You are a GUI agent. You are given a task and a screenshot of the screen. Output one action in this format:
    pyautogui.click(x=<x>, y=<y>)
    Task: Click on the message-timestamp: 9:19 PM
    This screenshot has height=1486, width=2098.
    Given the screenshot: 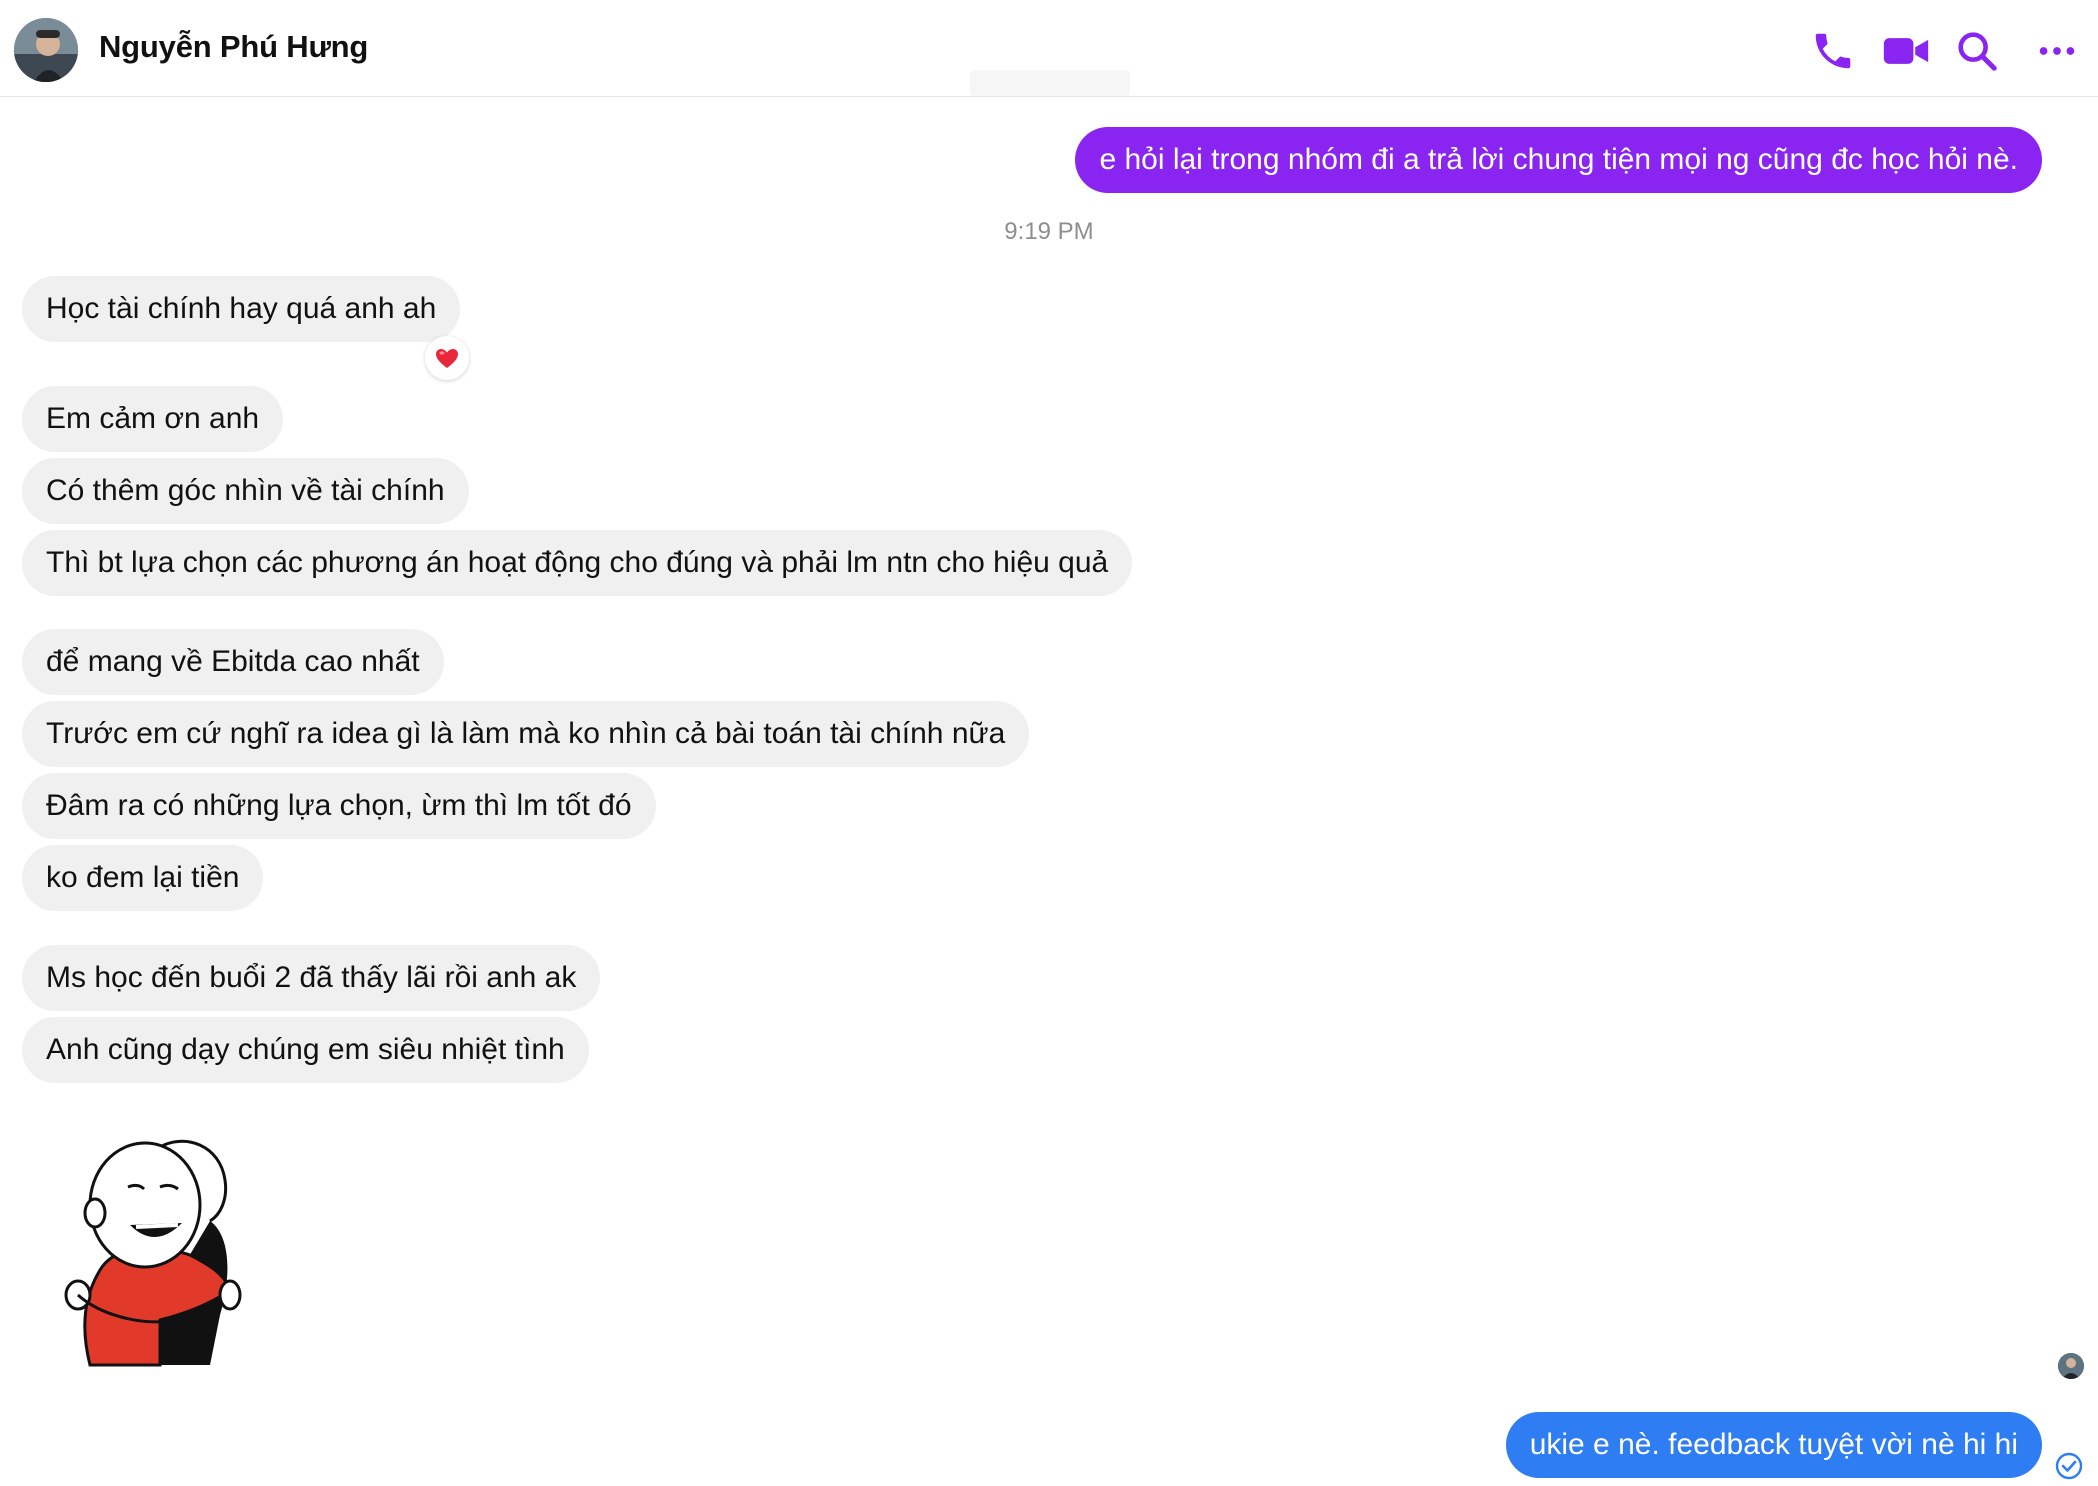 What is the action you would take?
    pyautogui.click(x=1049, y=231)
    